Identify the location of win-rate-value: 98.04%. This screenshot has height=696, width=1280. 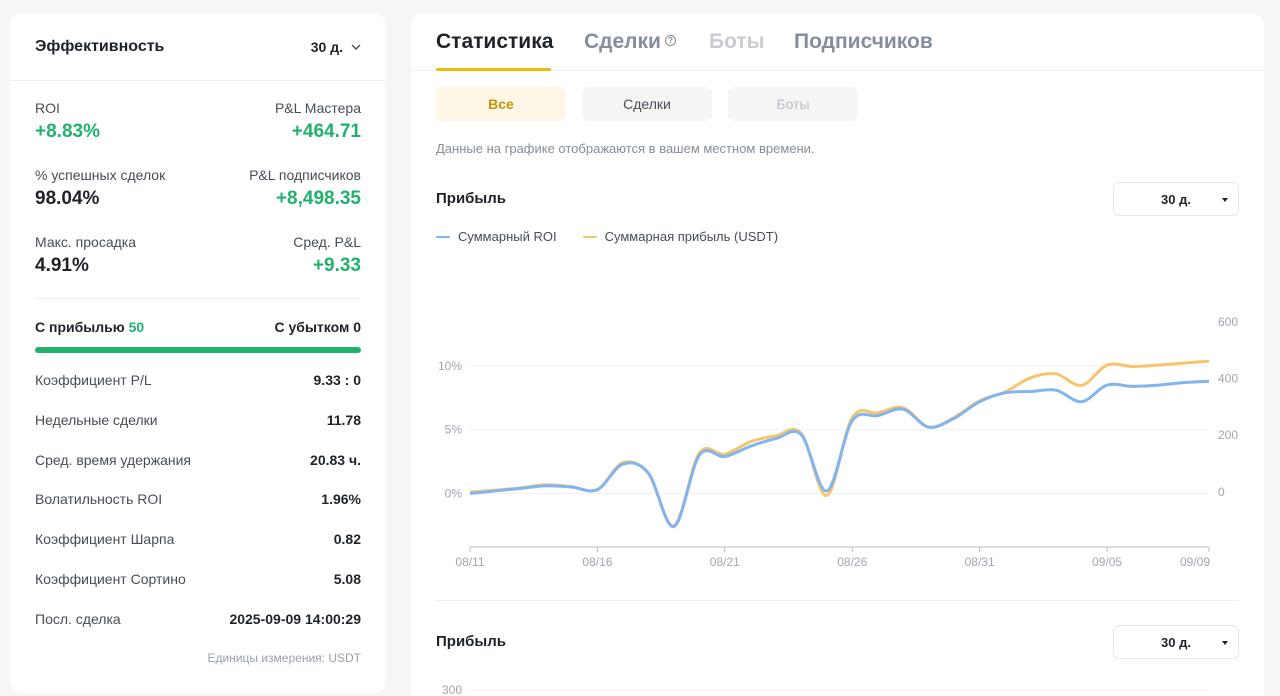
(67, 198).